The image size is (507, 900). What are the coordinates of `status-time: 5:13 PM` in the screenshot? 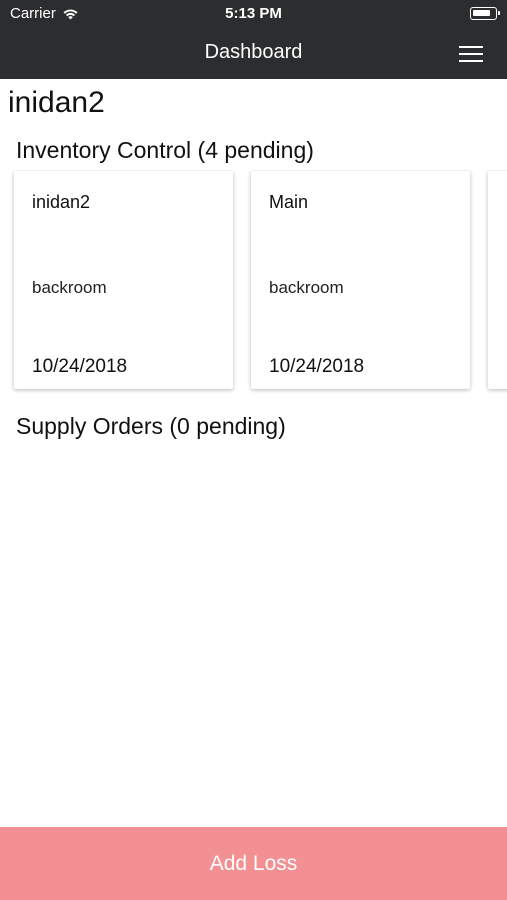 It's located at (253, 13).